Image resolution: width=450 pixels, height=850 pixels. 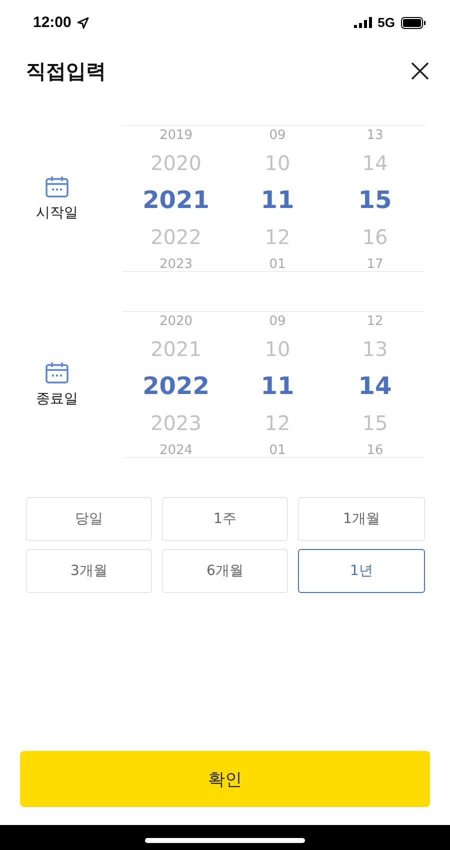 I want to click on network-label: 5G, so click(x=386, y=22).